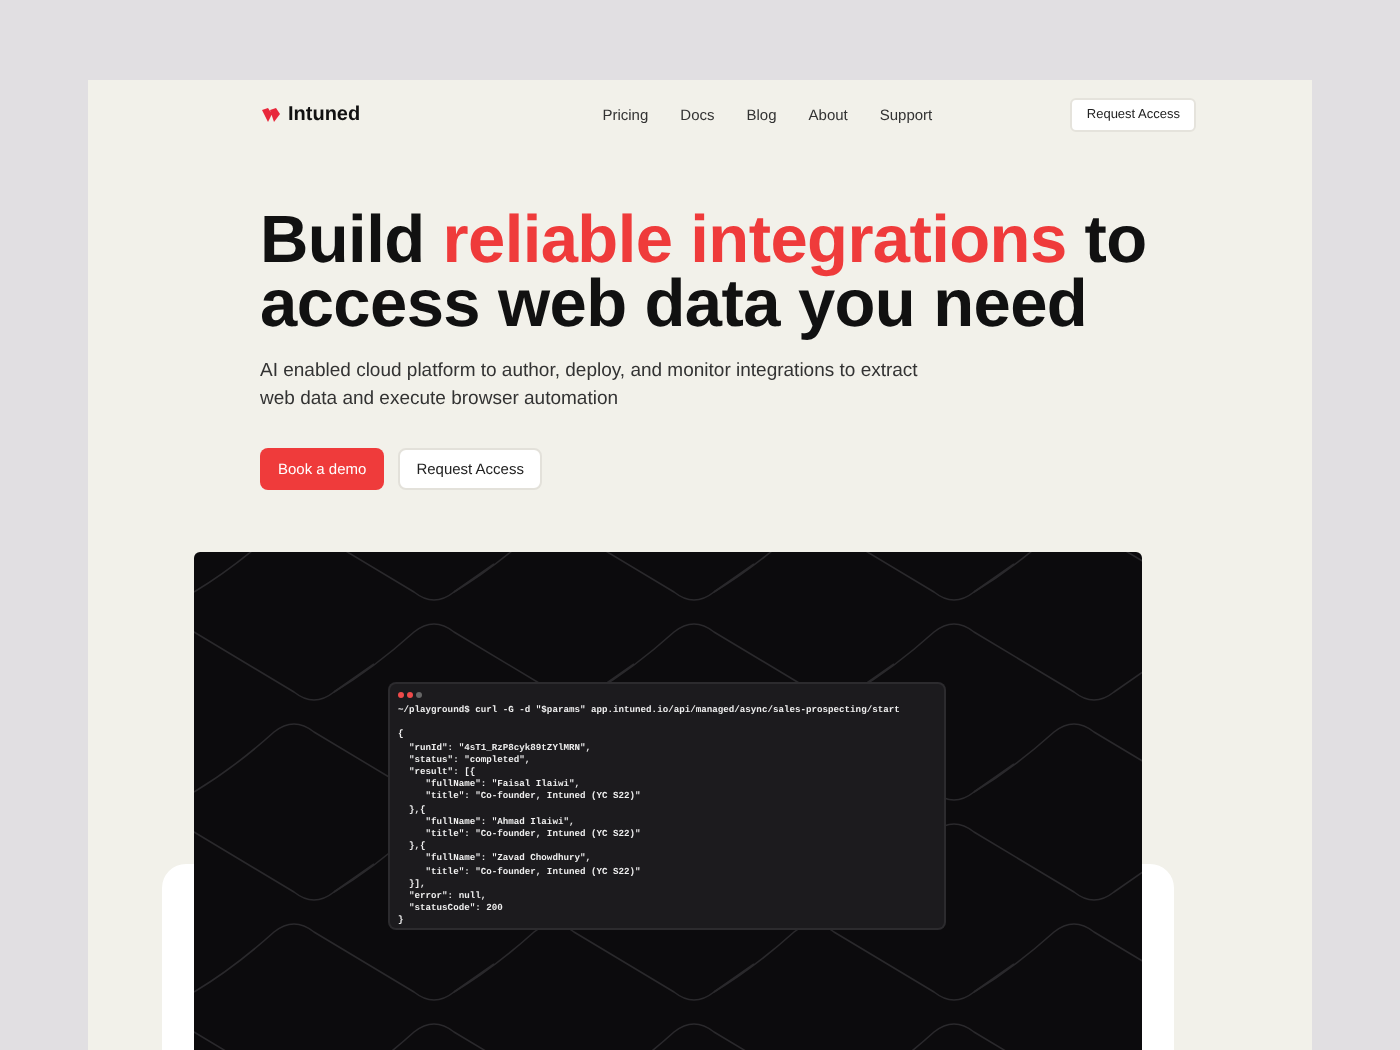 The image size is (1400, 1050). Describe the element at coordinates (590, 386) in the screenshot. I see `hero-subtitle: AI enabled cloud platform to author, deploy, and monitor integrations to extract web data and execute browser automation` at that location.